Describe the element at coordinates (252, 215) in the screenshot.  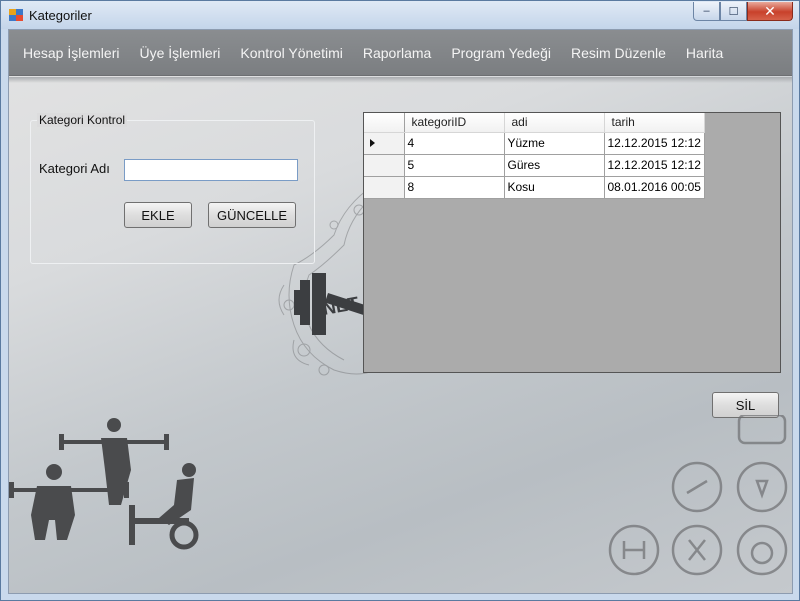
I see `guncelle-button: GÜNCELLE` at that location.